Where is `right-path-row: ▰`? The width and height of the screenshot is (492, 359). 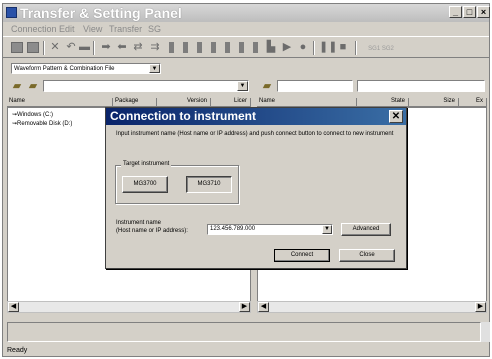 right-path-row: ▰ is located at coordinates (372, 87).